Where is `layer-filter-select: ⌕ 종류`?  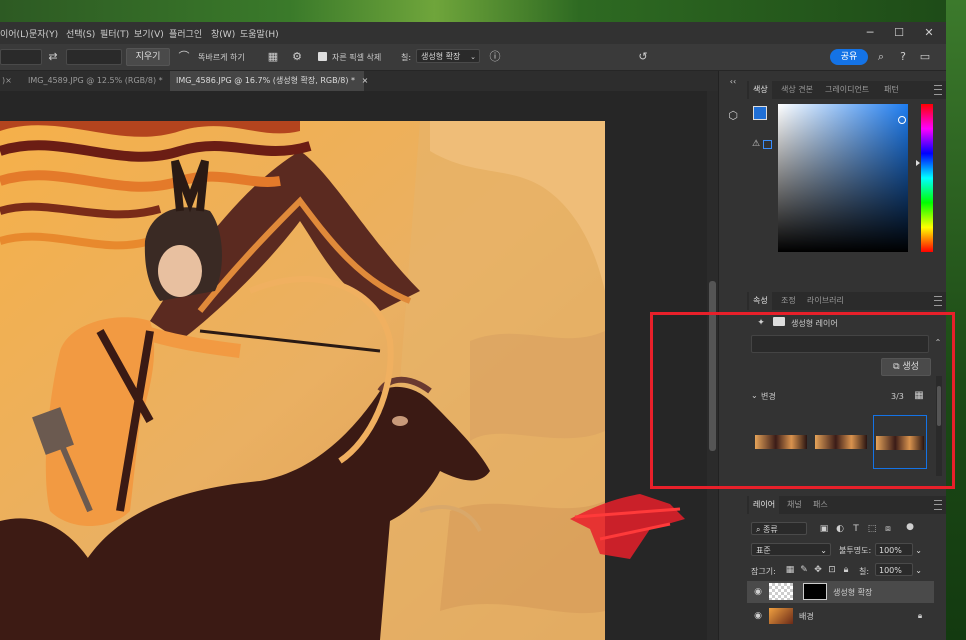
layer-filter-select: ⌕ 종류 is located at coordinates (779, 528).